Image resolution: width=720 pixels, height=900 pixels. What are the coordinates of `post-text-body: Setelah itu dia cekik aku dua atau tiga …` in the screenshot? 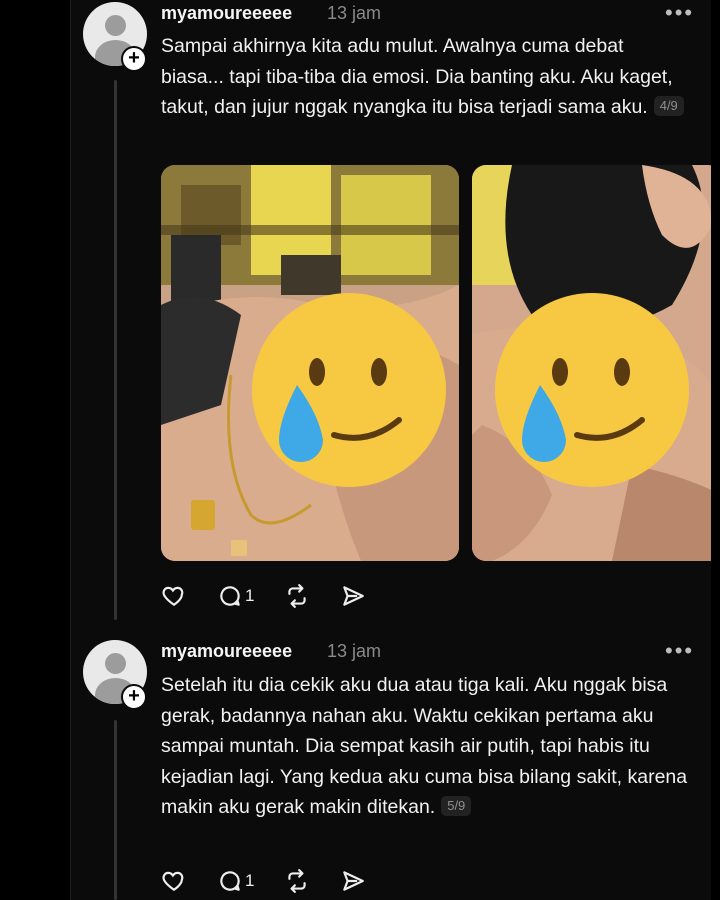 It's located at (424, 746).